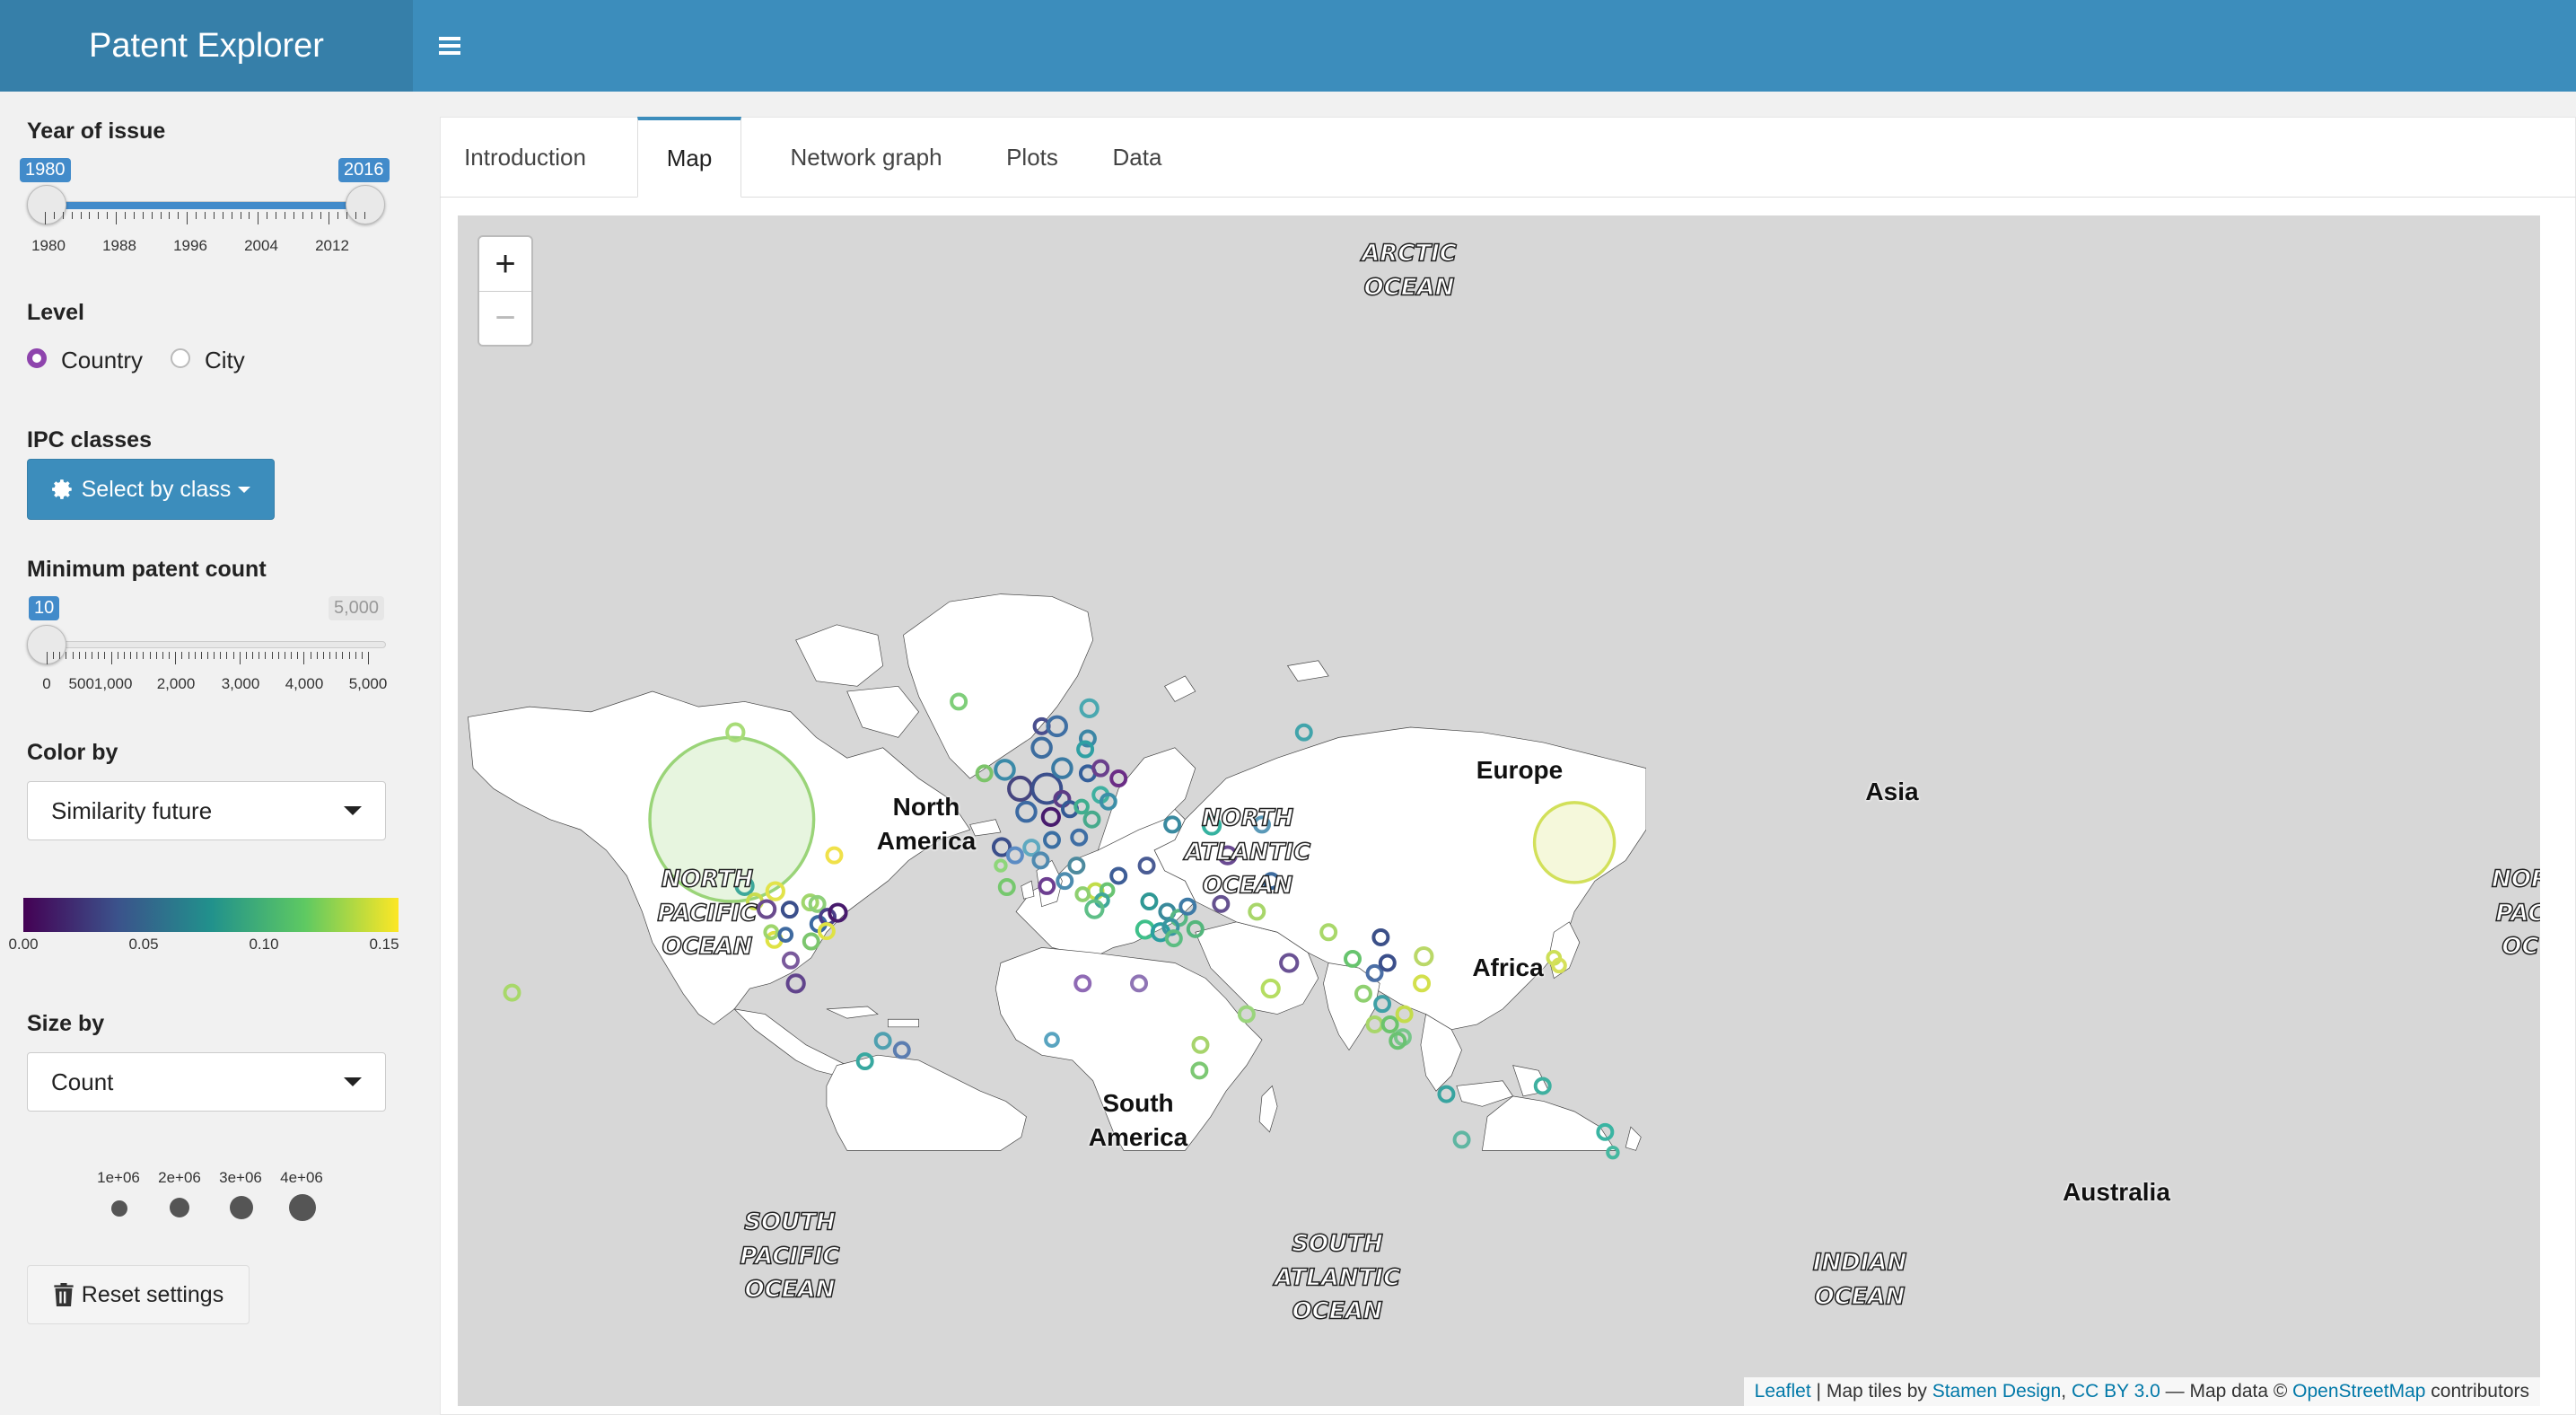  I want to click on color-by-select: Similarity future, so click(206, 811).